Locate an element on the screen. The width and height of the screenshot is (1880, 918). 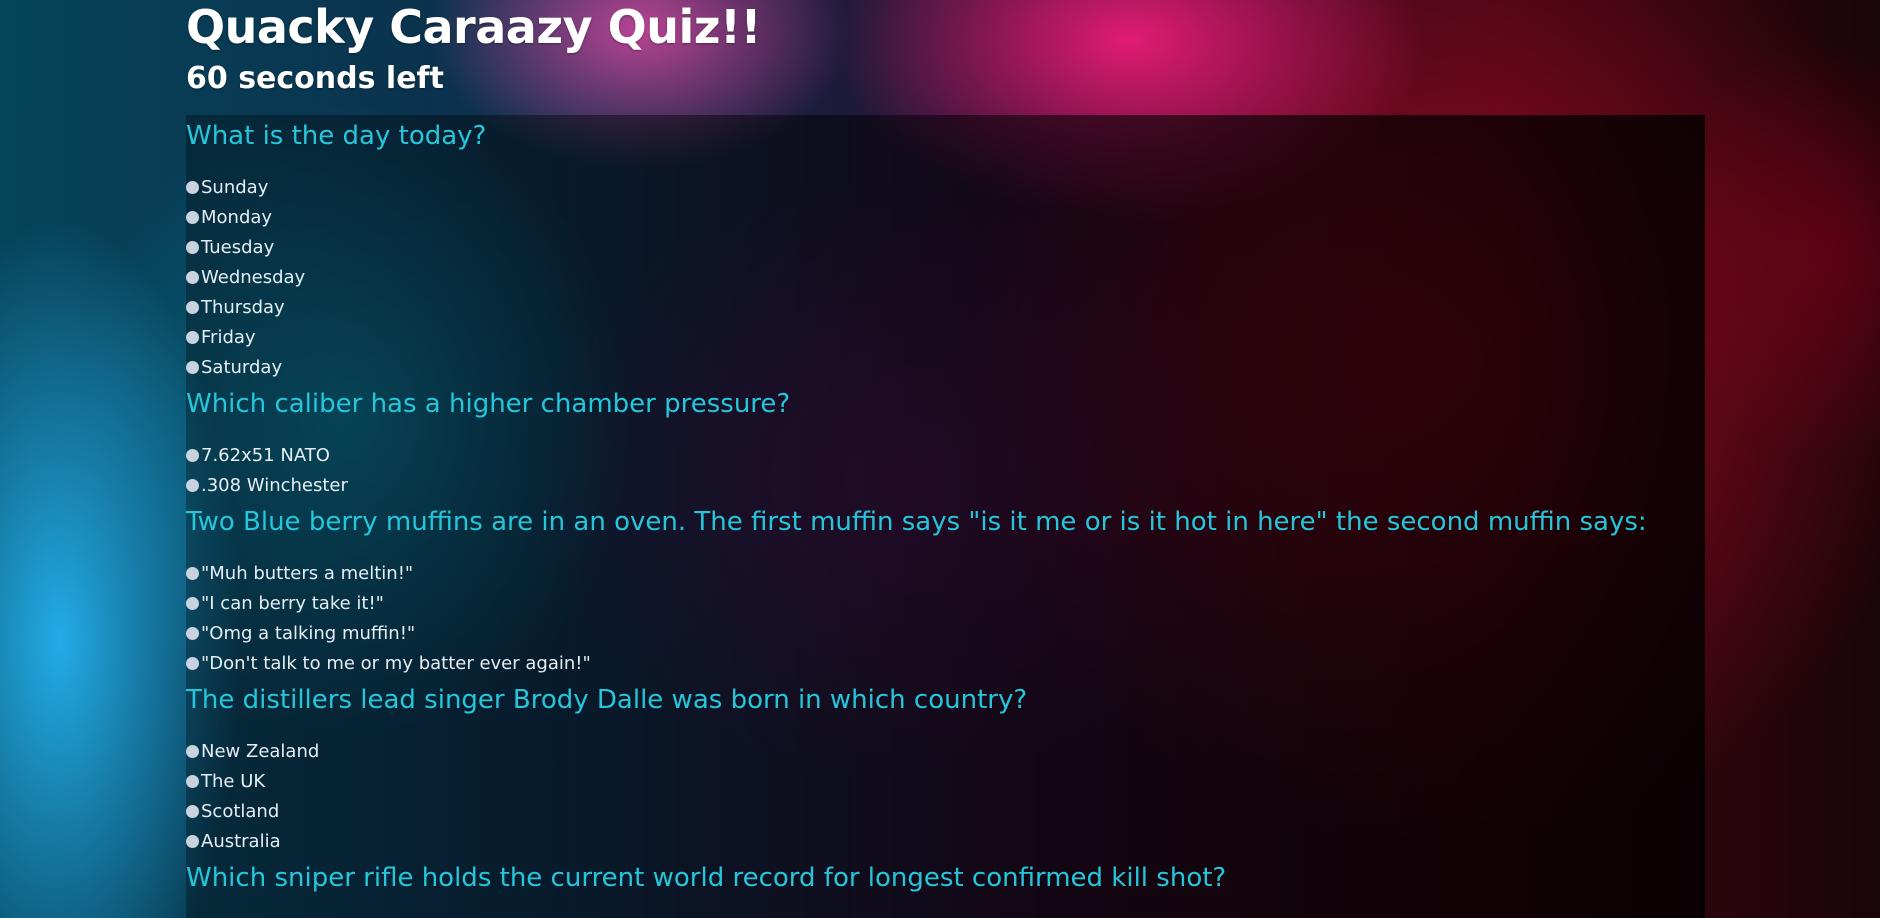
answer-label: Friday is located at coordinates (228, 337).